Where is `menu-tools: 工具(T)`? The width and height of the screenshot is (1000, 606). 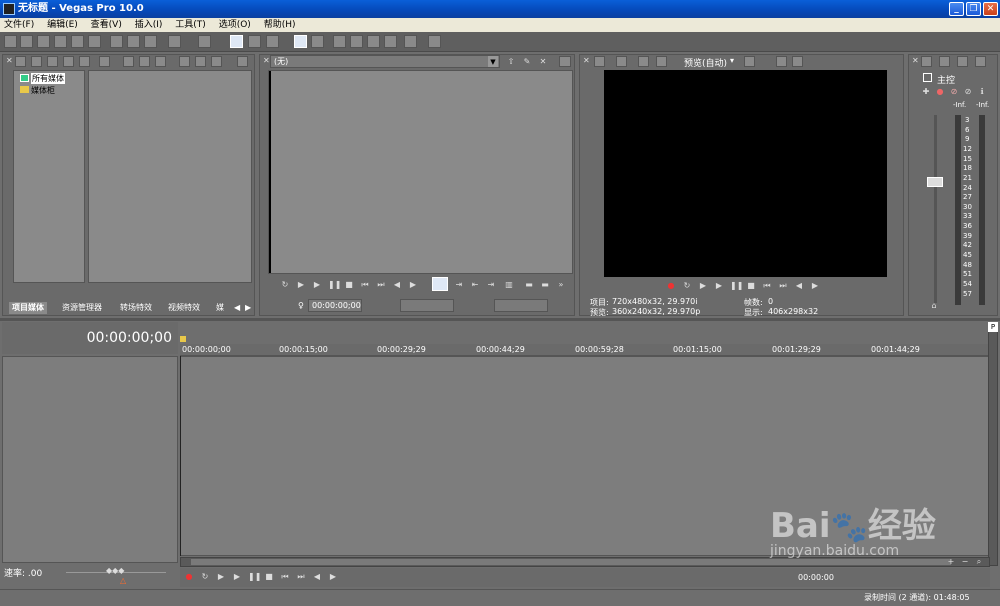 menu-tools: 工具(T) is located at coordinates (190, 25).